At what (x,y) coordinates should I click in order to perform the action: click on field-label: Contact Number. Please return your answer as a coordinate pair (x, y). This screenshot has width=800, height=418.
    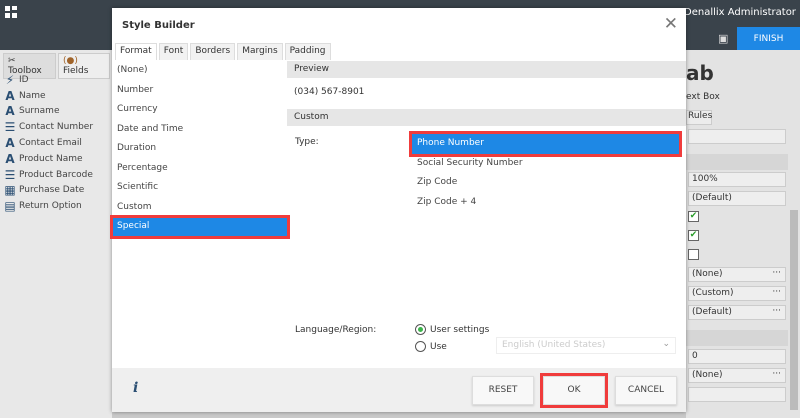
    Looking at the image, I should click on (56, 127).